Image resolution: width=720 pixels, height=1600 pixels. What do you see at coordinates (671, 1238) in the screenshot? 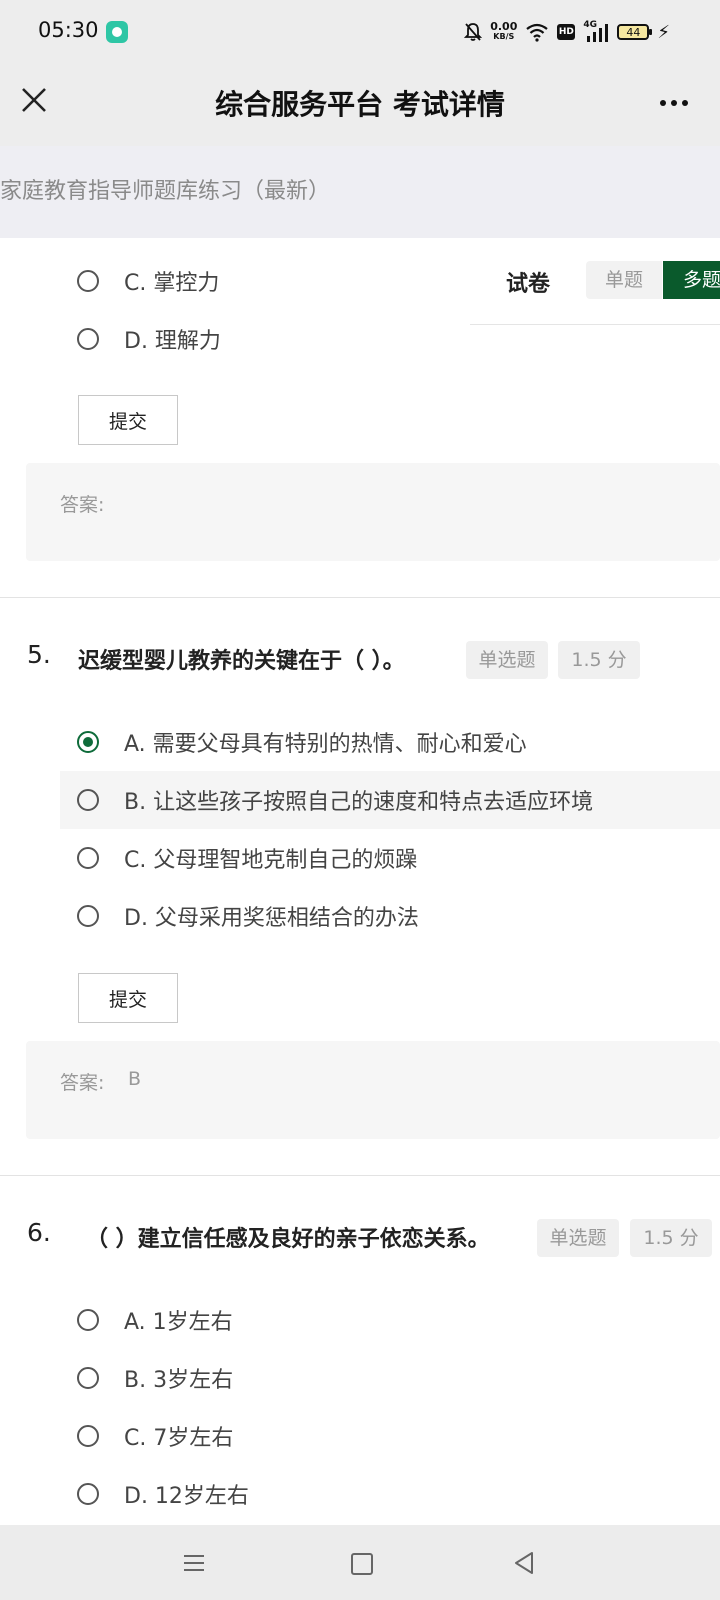
I see `q6-score-tag: 1.5 分` at bounding box center [671, 1238].